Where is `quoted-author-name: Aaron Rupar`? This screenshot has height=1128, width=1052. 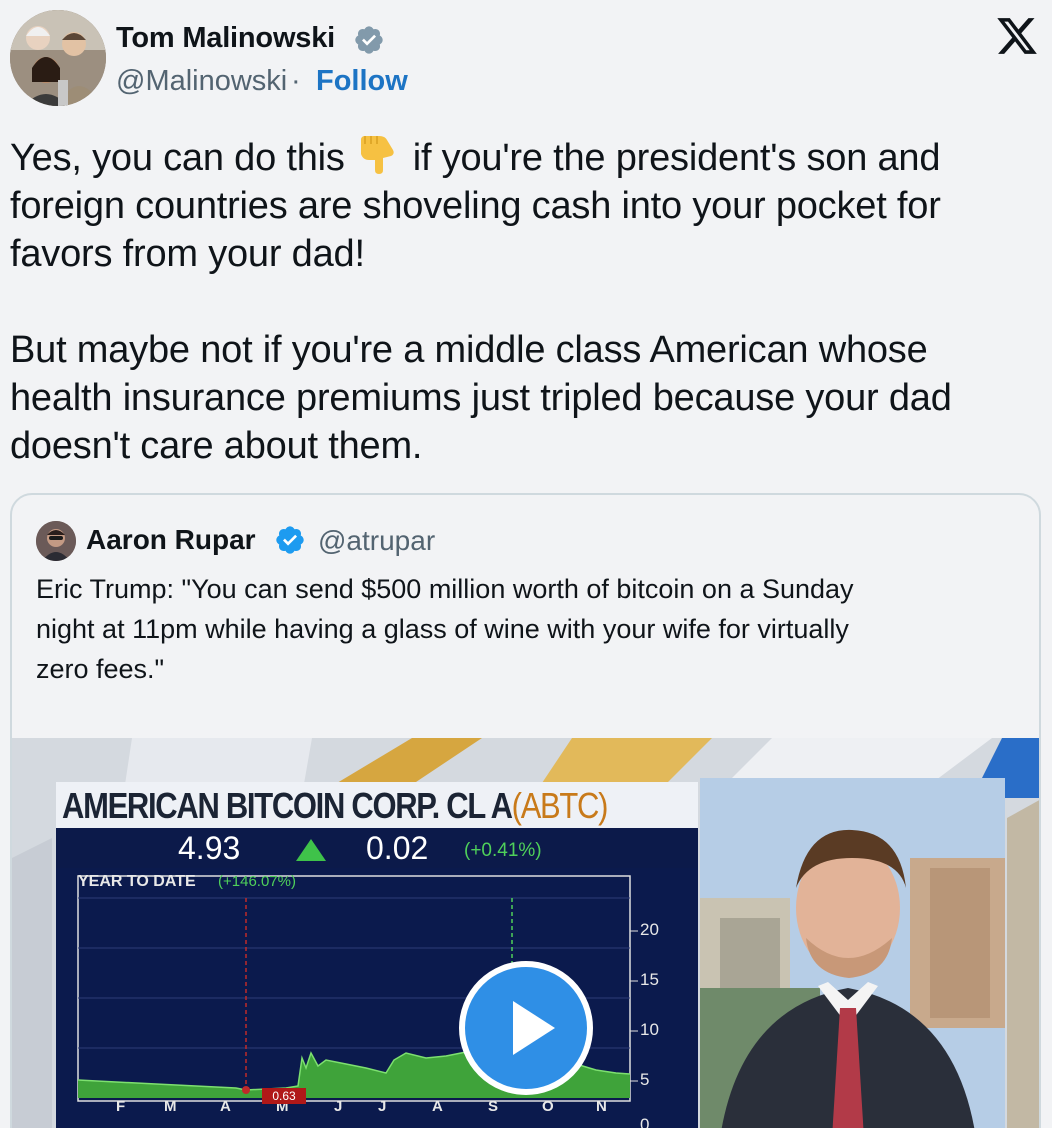
quoted-author-name: Aaron Rupar is located at coordinates (171, 540).